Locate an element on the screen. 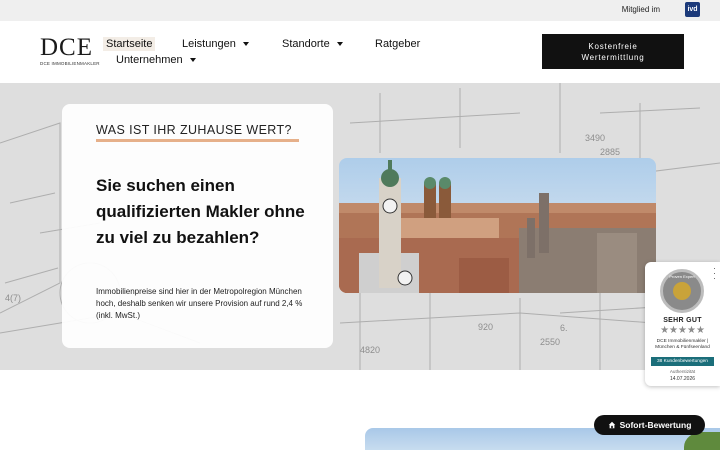 The width and height of the screenshot is (720, 450). accent-underline is located at coordinates (197, 140).